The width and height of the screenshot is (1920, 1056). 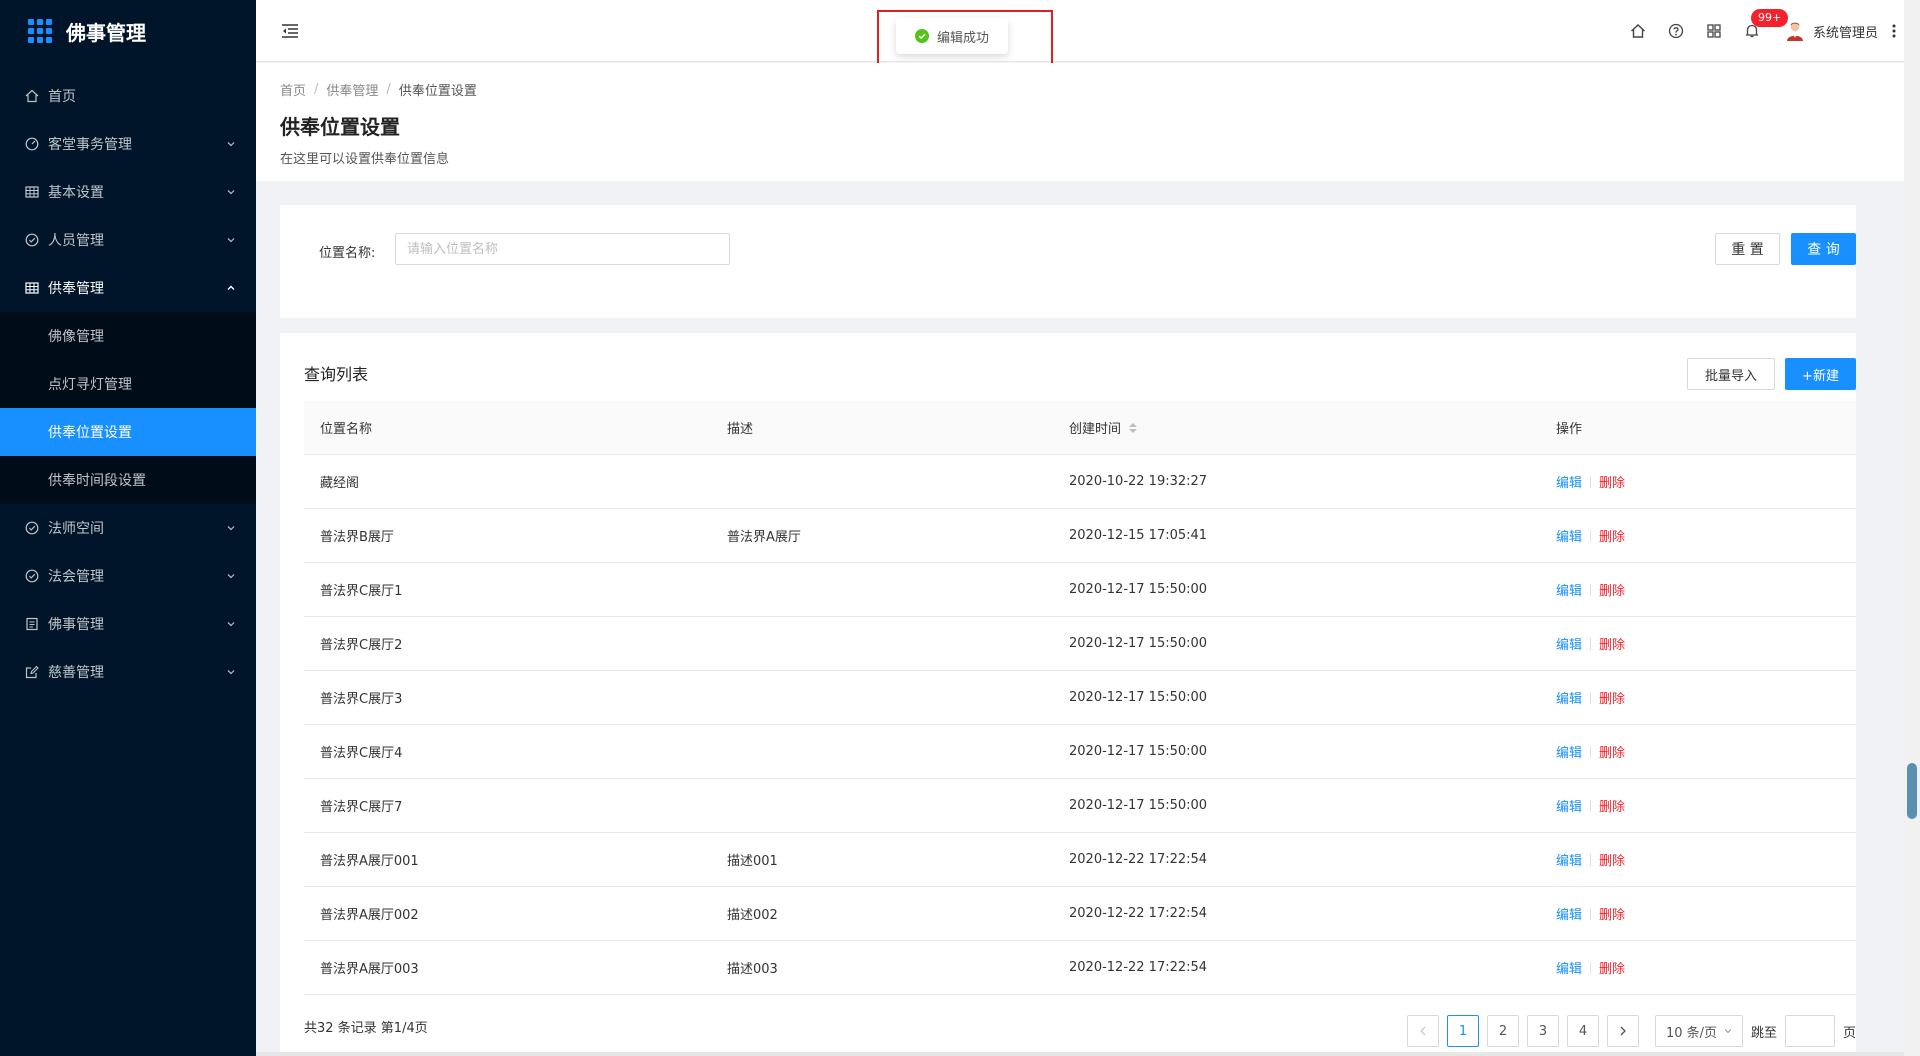 I want to click on pagination: 1 2 3 4 10 条/页 跳至 页, so click(x=1627, y=1031).